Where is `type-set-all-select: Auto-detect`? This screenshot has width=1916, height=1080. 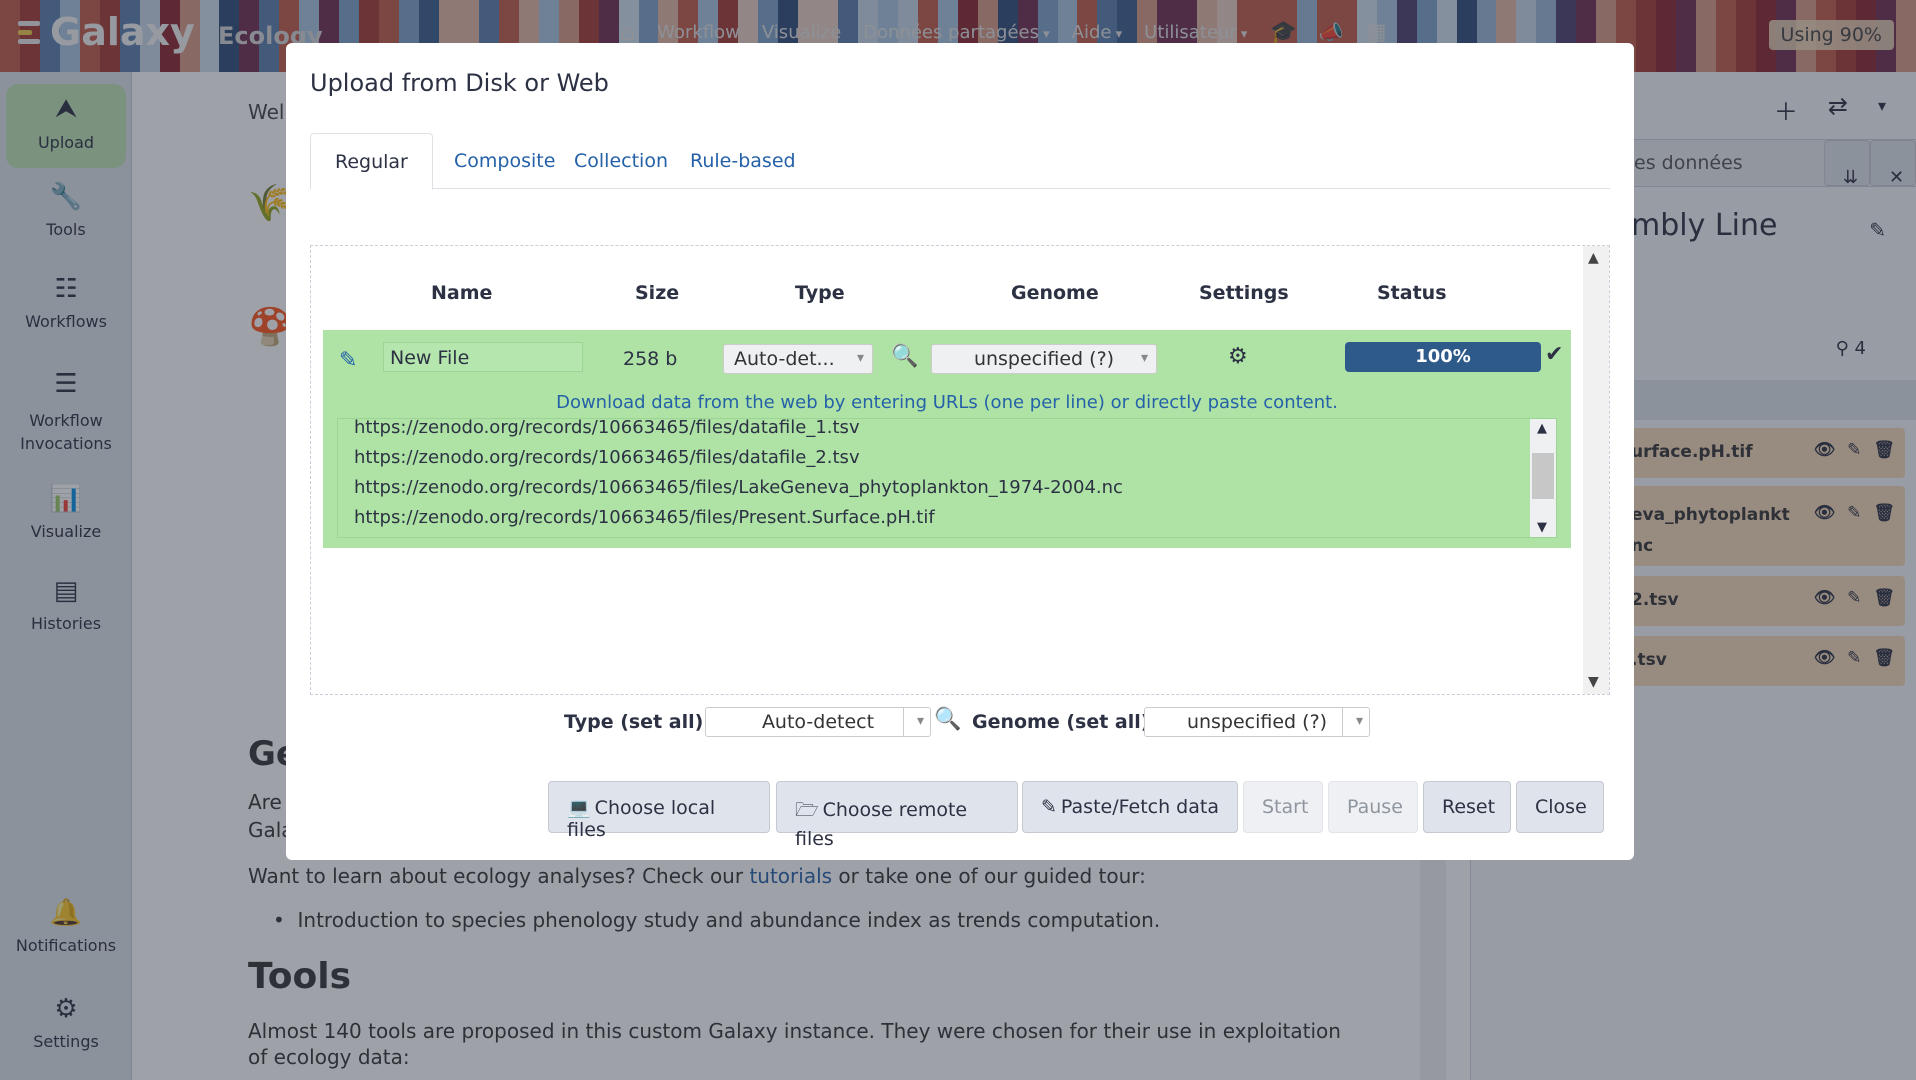 type-set-all-select: Auto-detect is located at coordinates (818, 722).